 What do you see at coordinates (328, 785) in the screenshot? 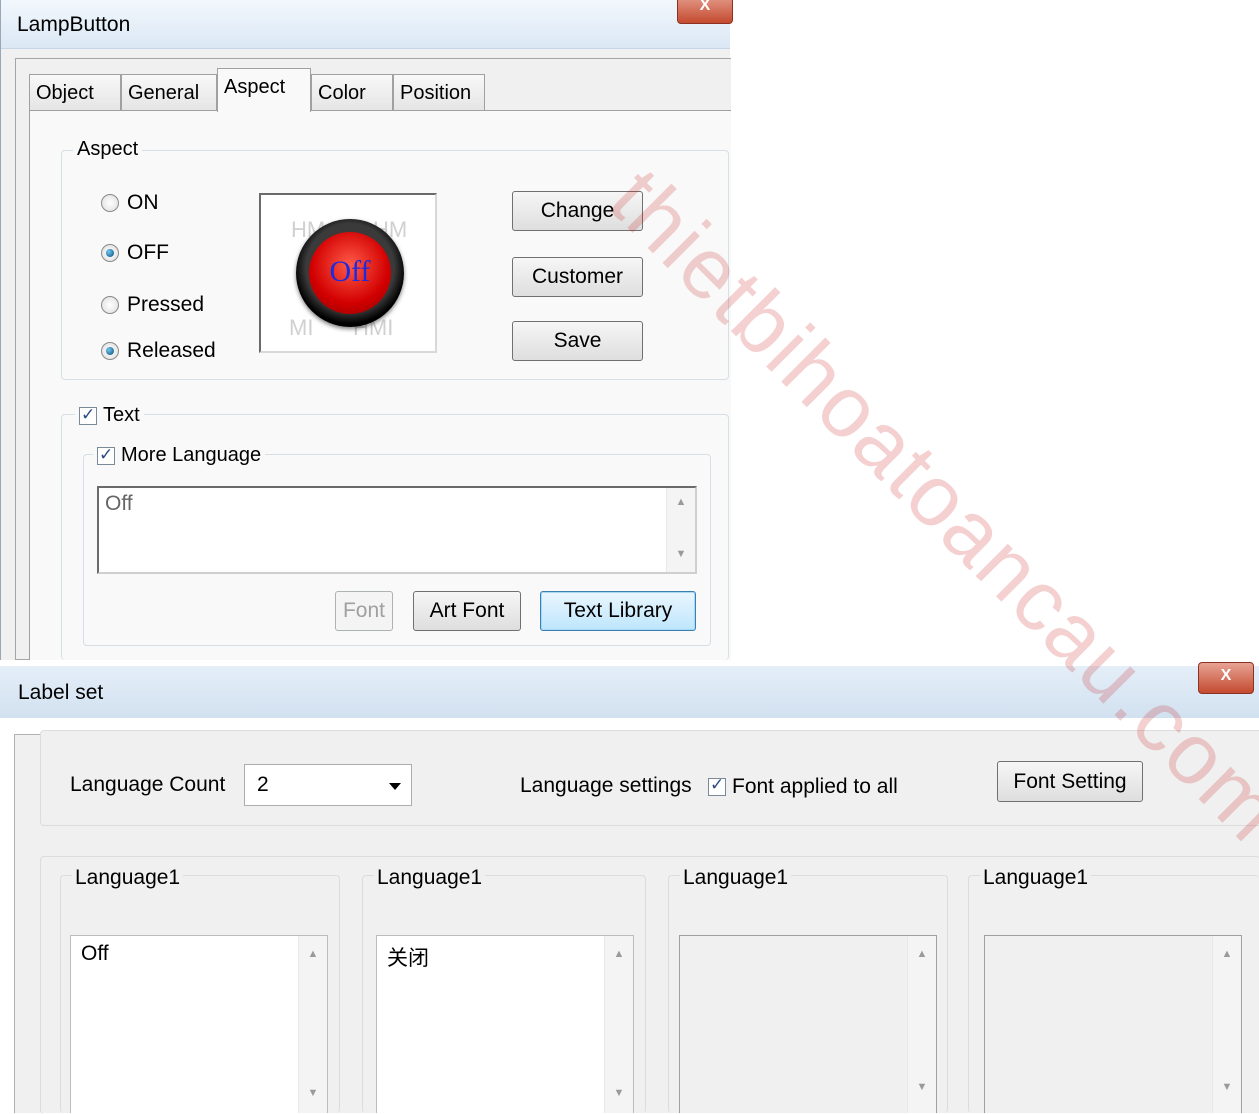
I see `language-count-select: 2` at bounding box center [328, 785].